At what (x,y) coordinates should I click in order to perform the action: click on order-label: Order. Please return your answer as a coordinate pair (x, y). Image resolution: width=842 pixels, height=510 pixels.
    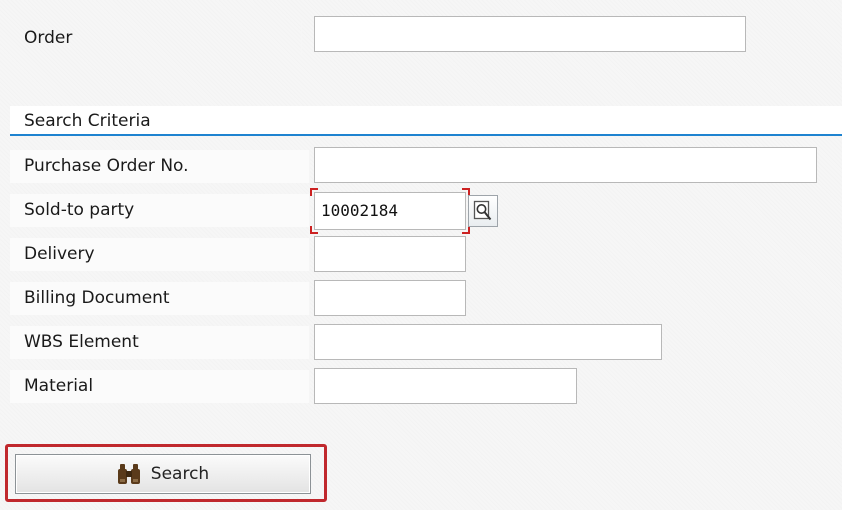
    Looking at the image, I should click on (156, 38).